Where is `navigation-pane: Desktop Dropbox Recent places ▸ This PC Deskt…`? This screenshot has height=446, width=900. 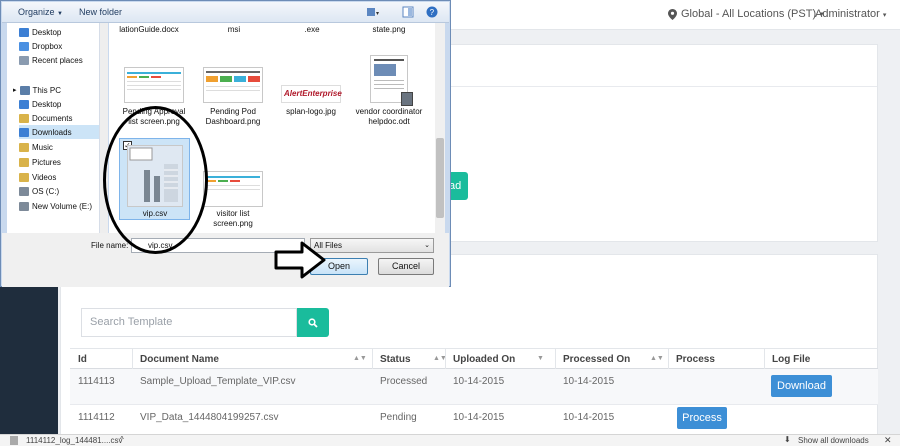
navigation-pane: Desktop Dropbox Recent places ▸ This PC Deskt… is located at coordinates (53, 128).